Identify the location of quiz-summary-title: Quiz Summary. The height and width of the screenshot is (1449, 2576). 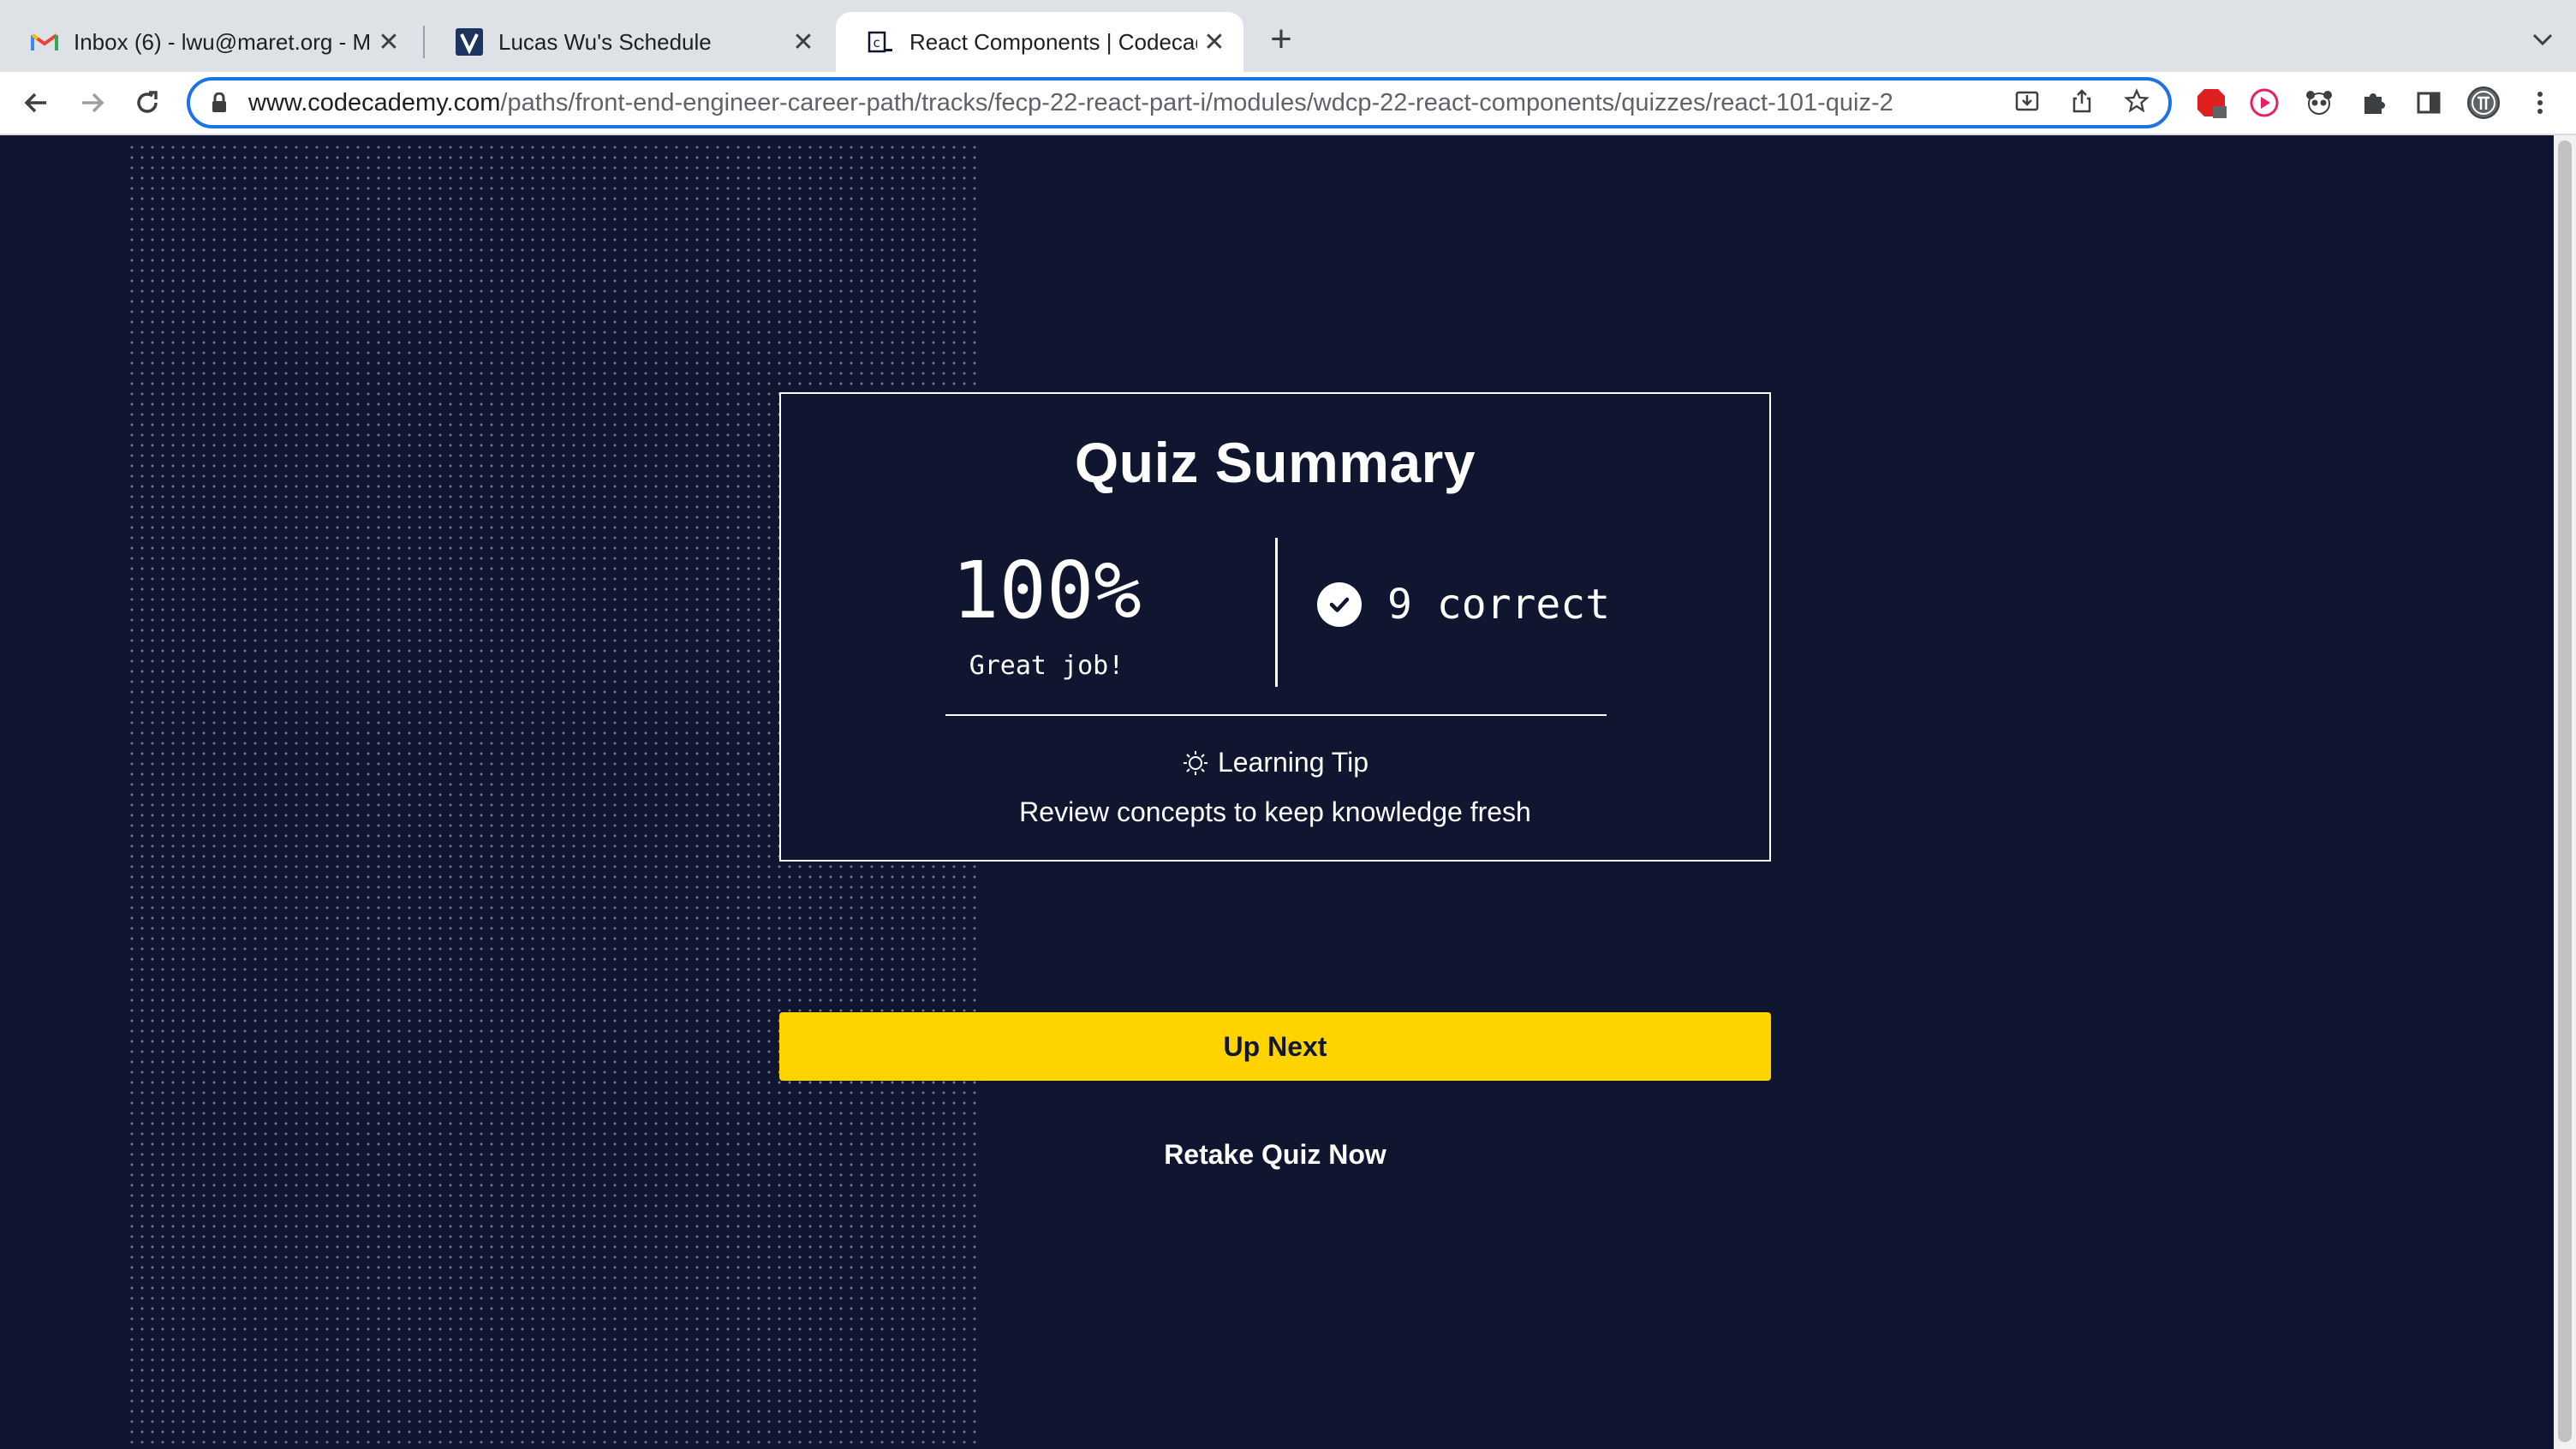
(1275, 463).